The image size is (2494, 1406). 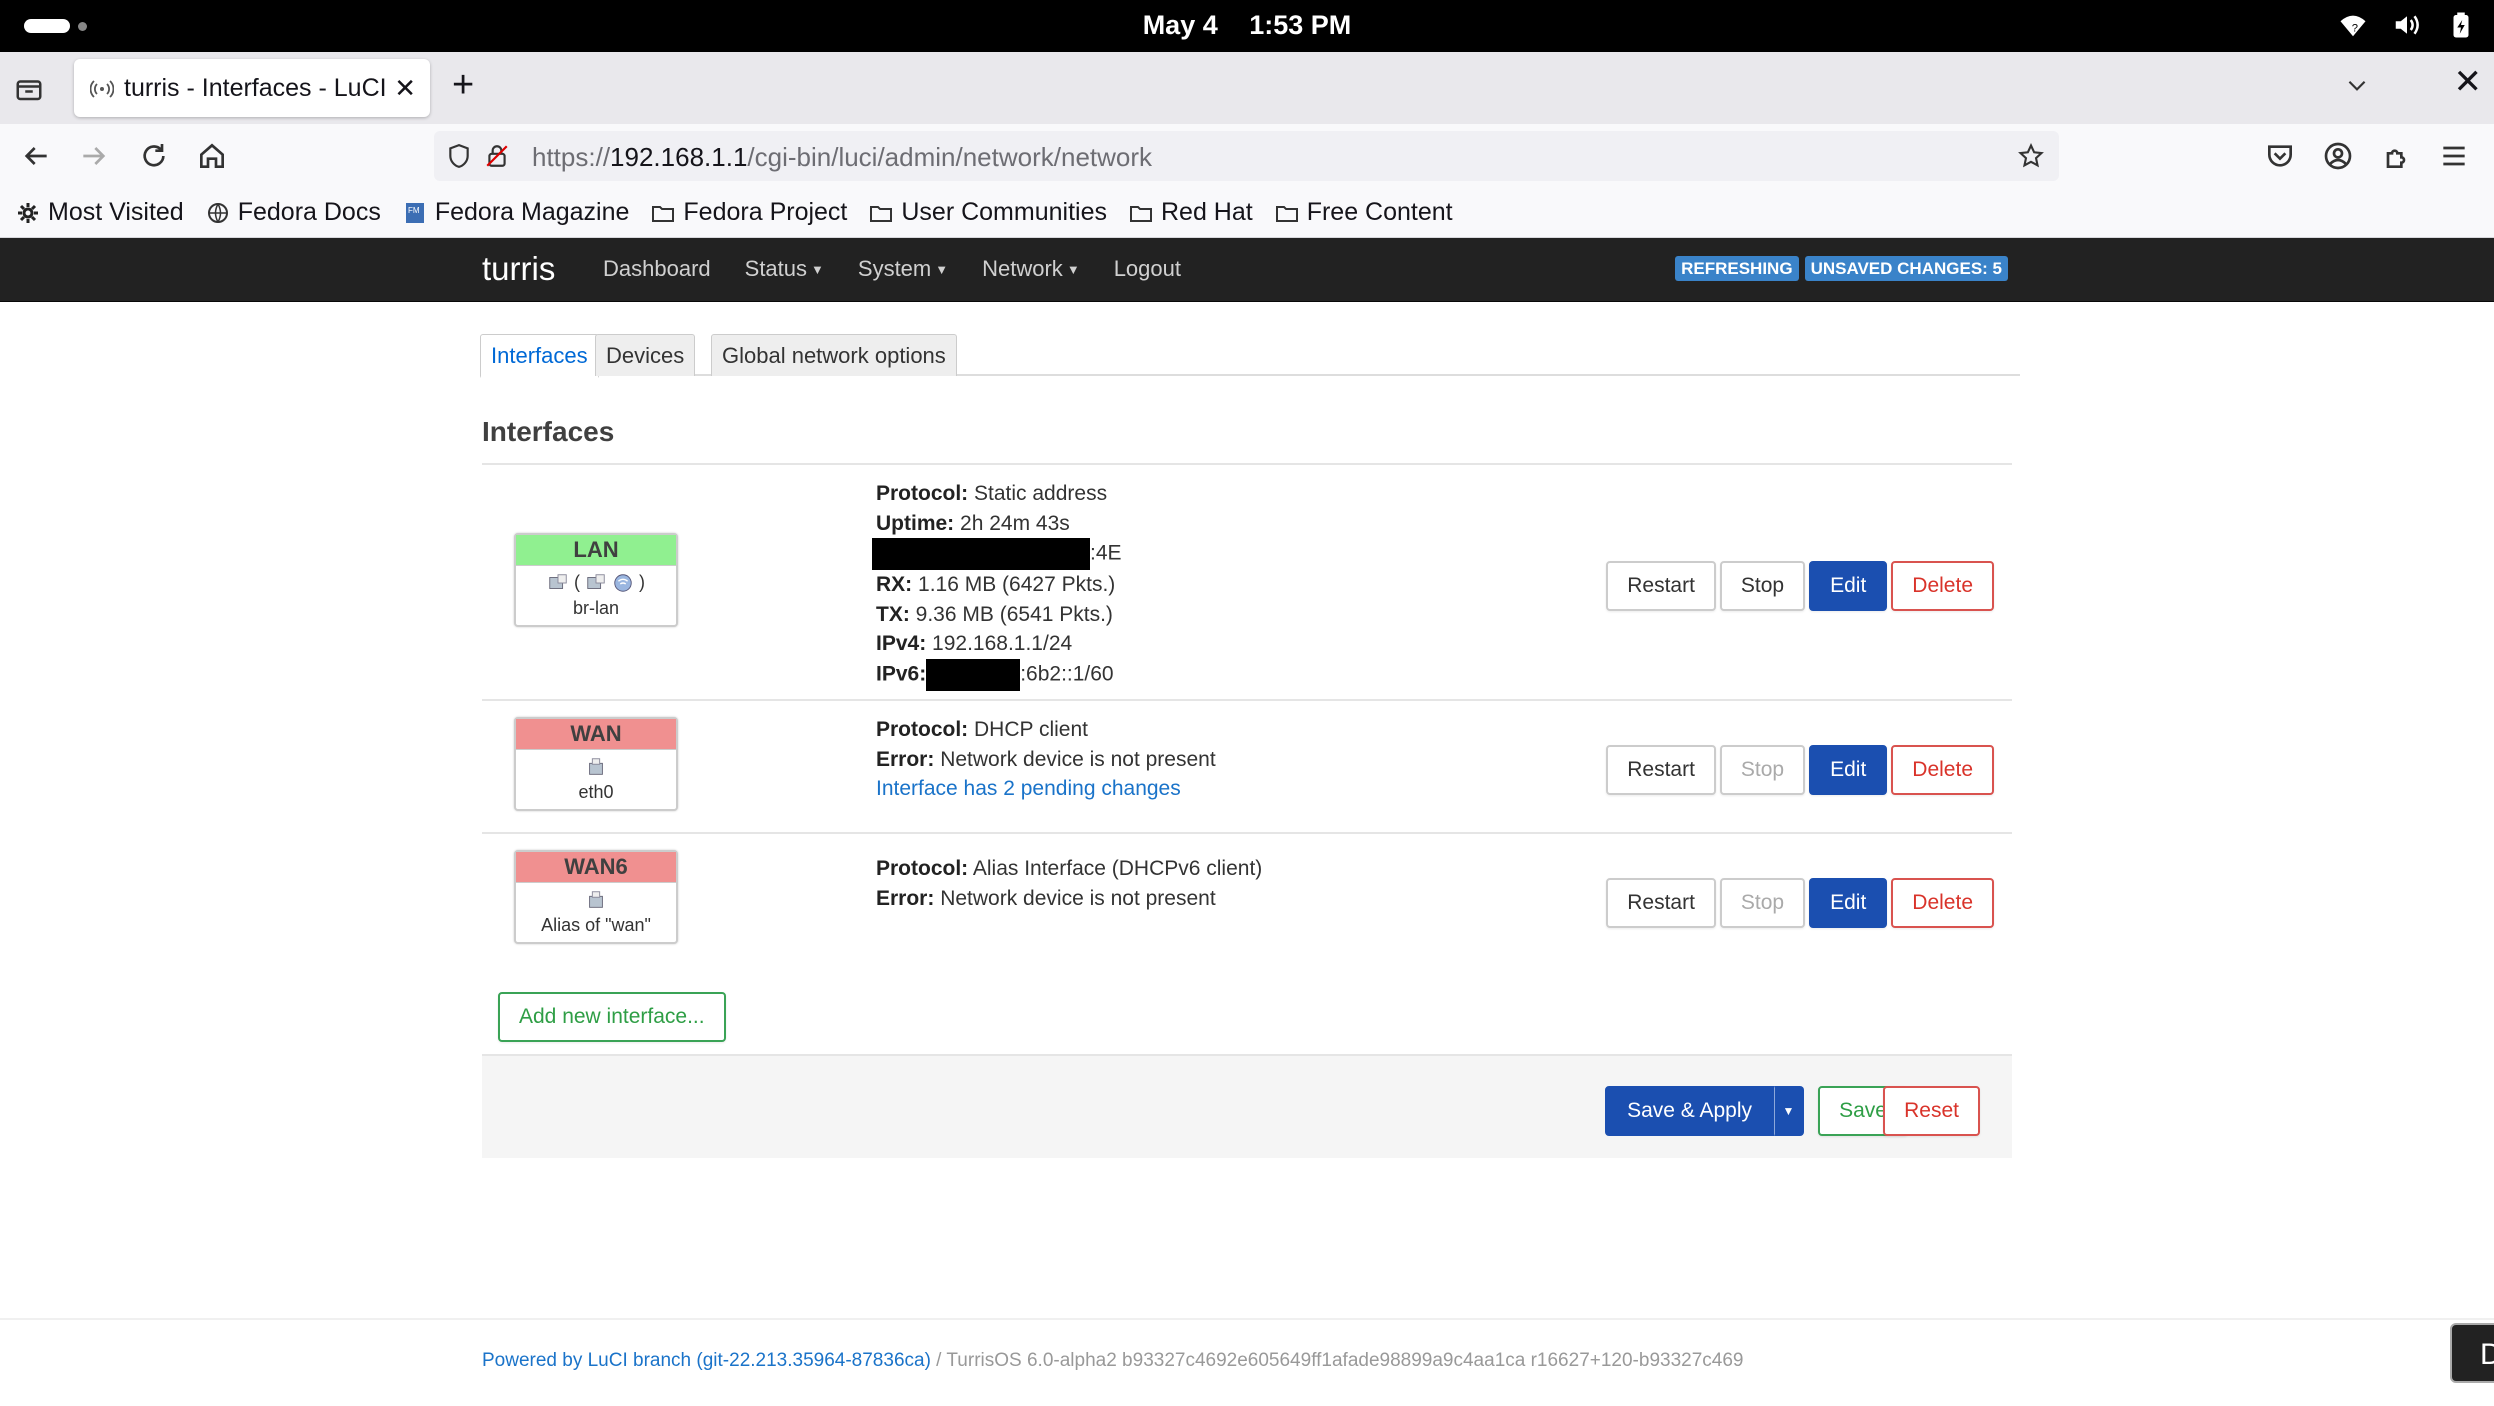 I want to click on extensions-icon, so click(x=2396, y=156).